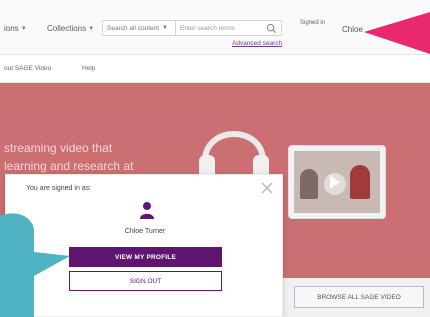 The width and height of the screenshot is (430, 317). What do you see at coordinates (133, 28) in the screenshot?
I see `search-scope-value: Search all content` at bounding box center [133, 28].